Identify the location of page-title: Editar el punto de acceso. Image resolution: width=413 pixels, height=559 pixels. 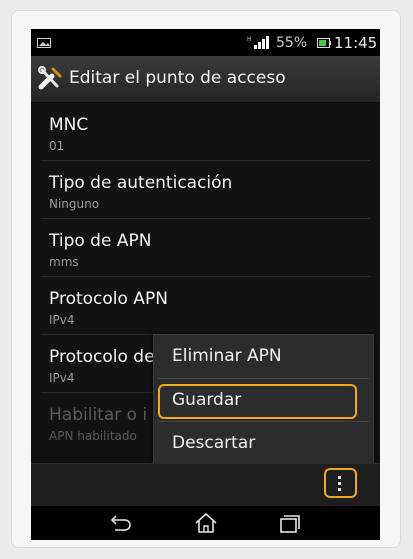
(177, 78).